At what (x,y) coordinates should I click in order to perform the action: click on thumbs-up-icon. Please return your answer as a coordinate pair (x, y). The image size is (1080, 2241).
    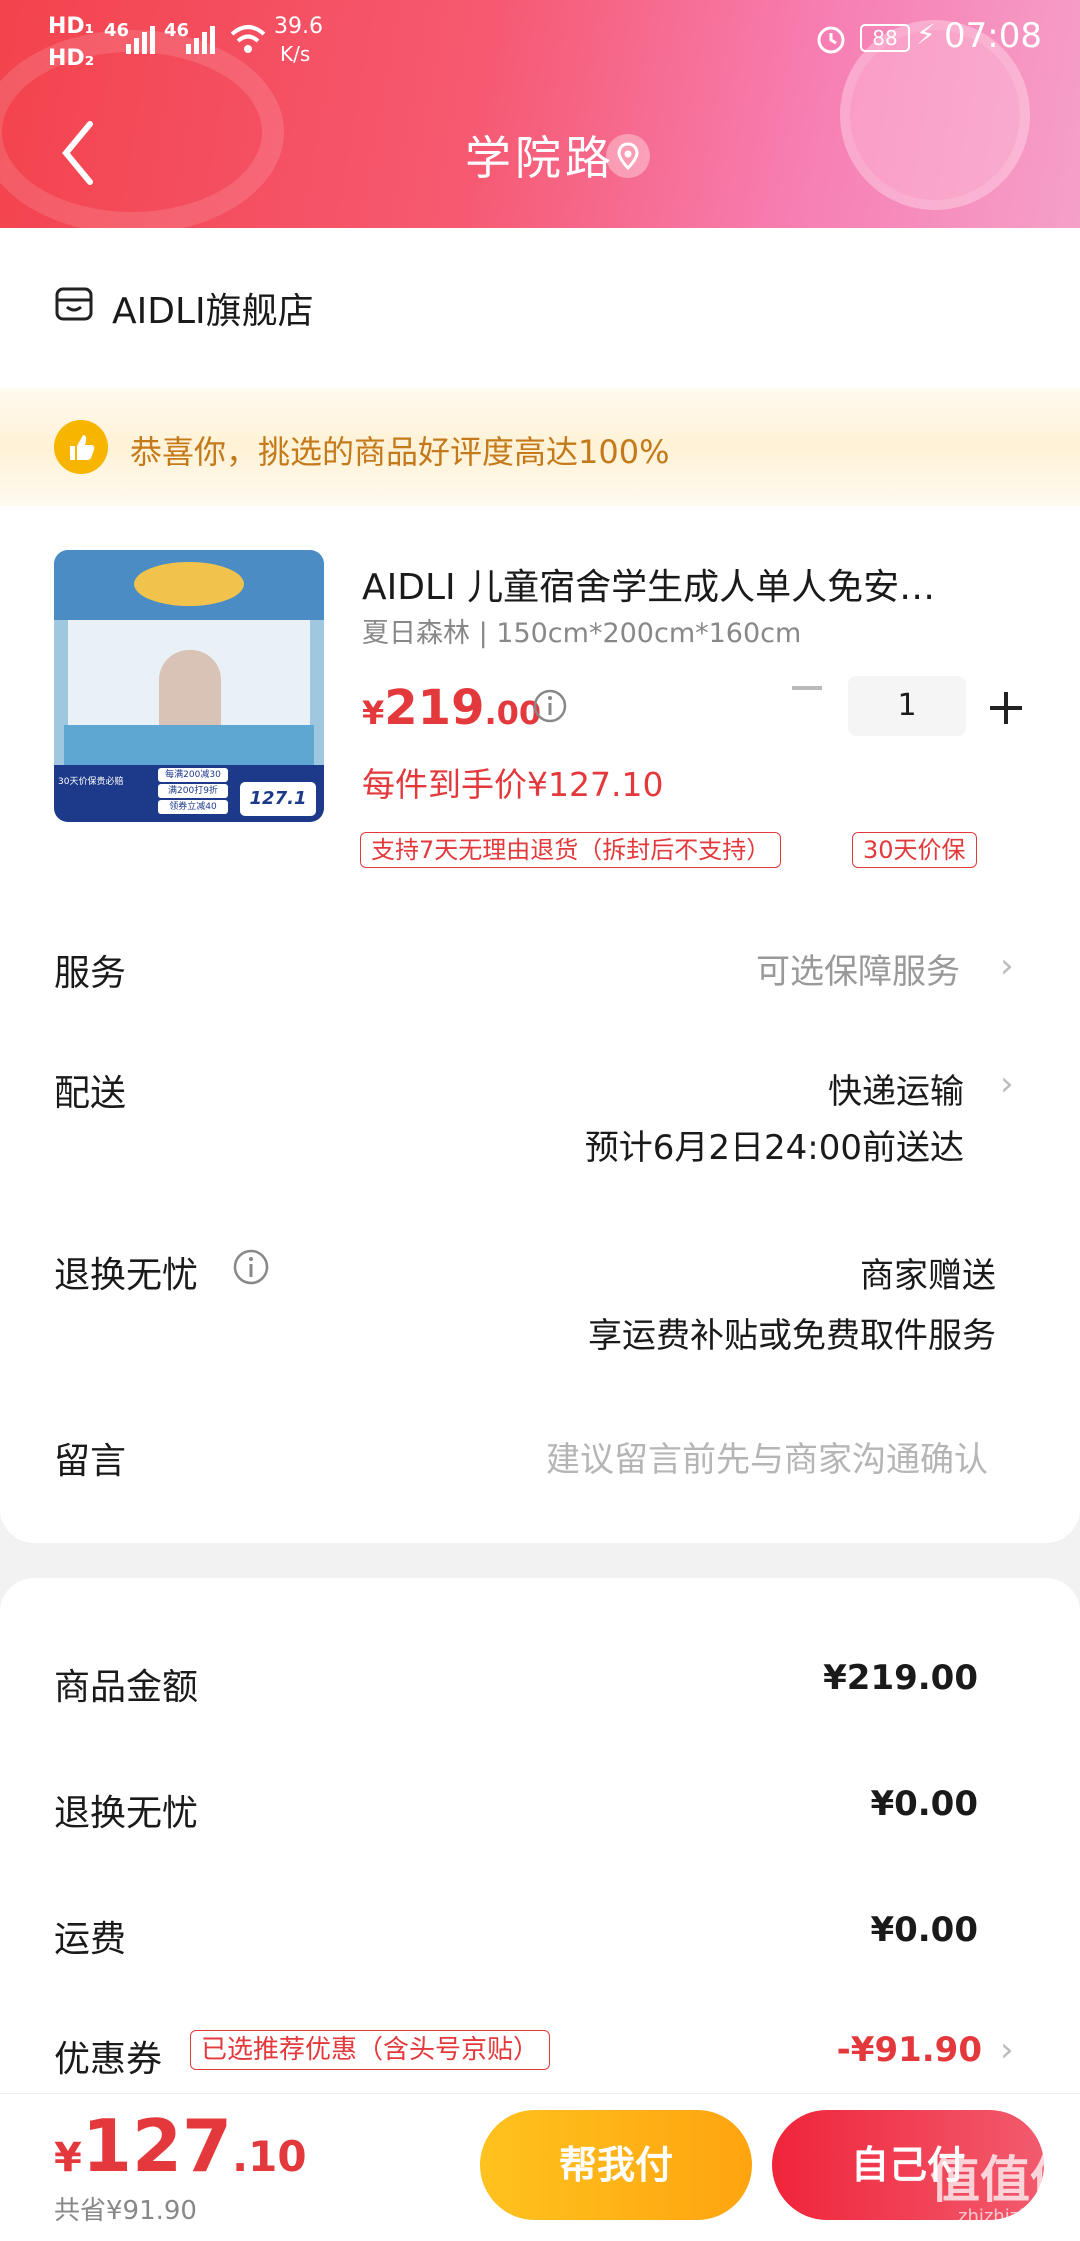
    Looking at the image, I should click on (81, 447).